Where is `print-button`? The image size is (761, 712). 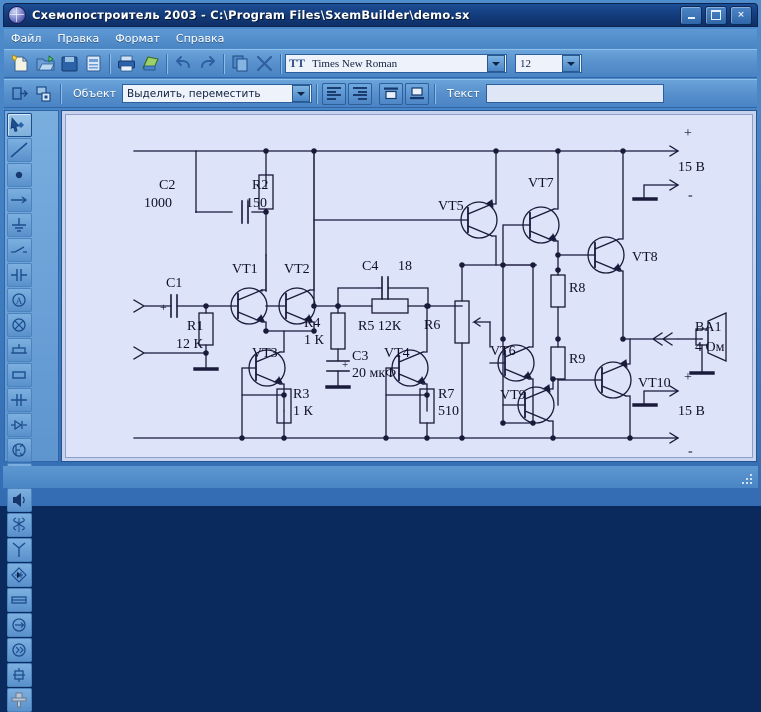 print-button is located at coordinates (126, 64).